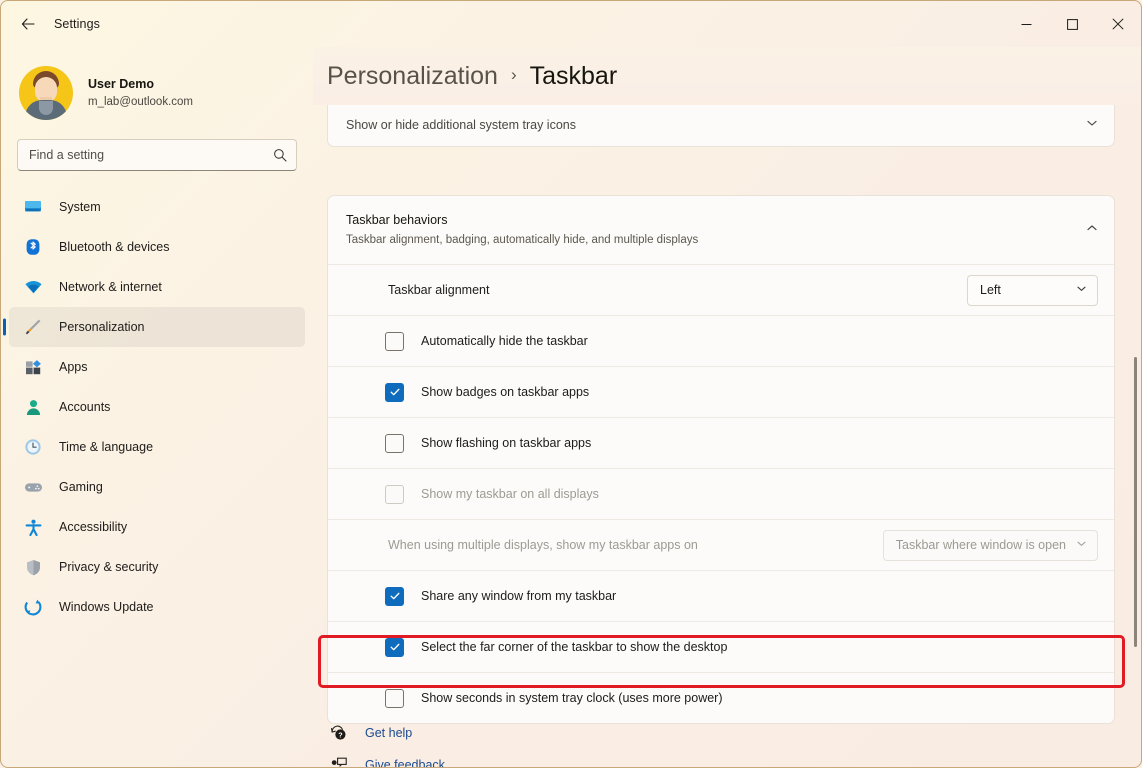  Describe the element at coordinates (157, 607) in the screenshot. I see `sidebar-item-windows-update: Windows Update` at that location.